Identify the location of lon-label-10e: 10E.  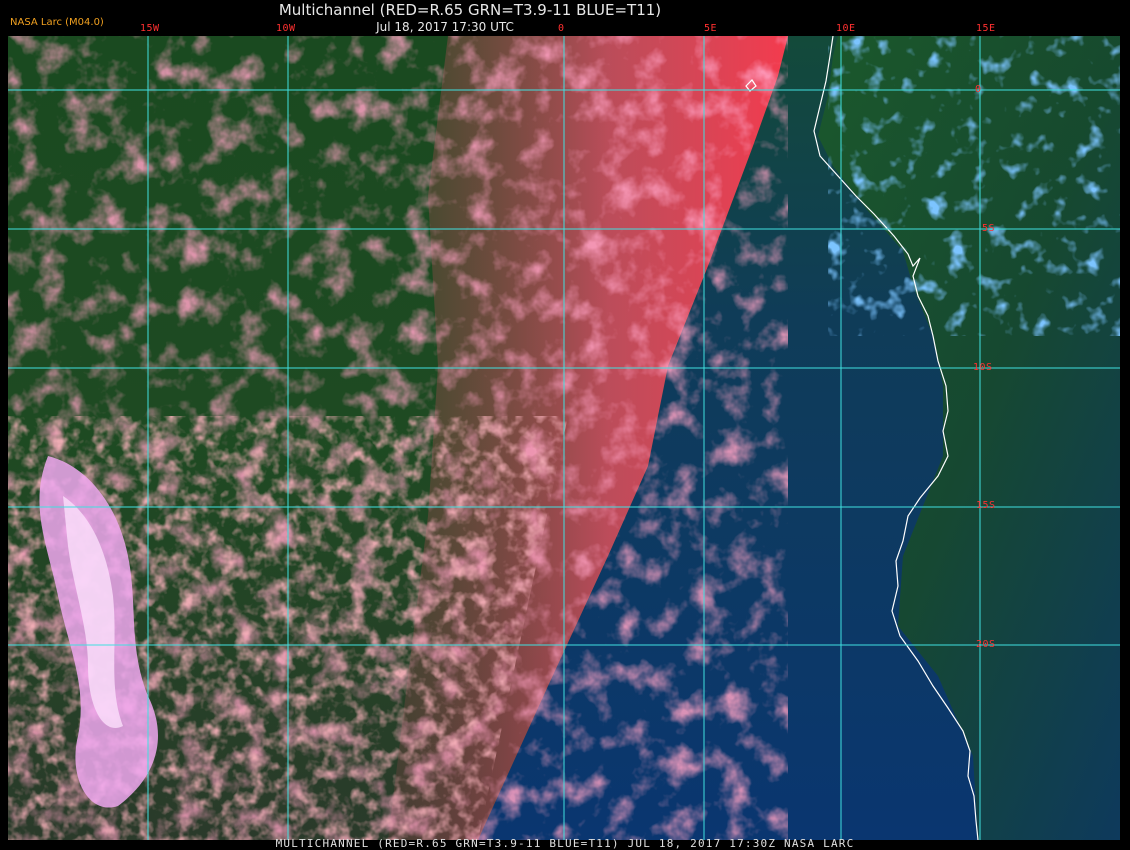
(846, 28).